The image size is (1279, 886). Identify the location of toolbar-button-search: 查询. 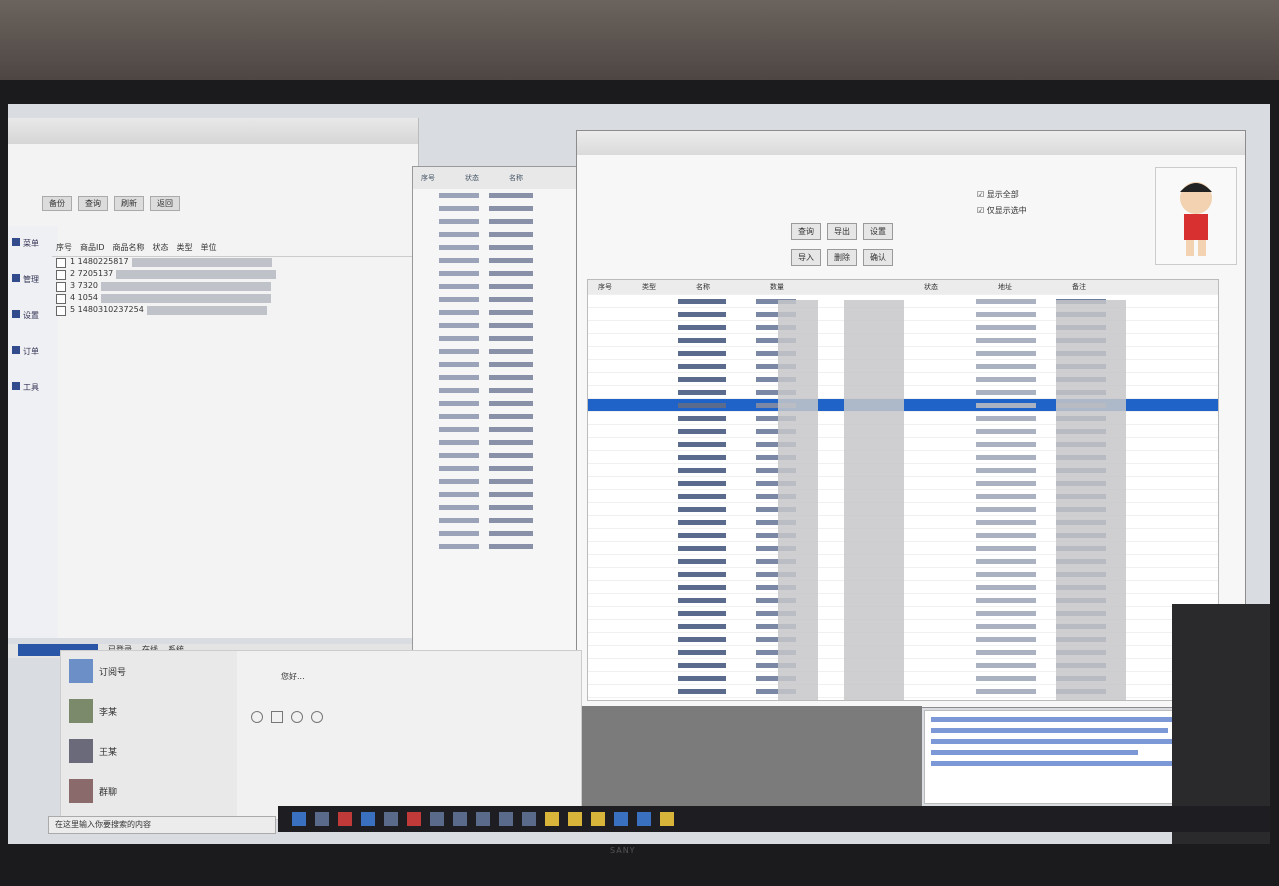
(93, 203).